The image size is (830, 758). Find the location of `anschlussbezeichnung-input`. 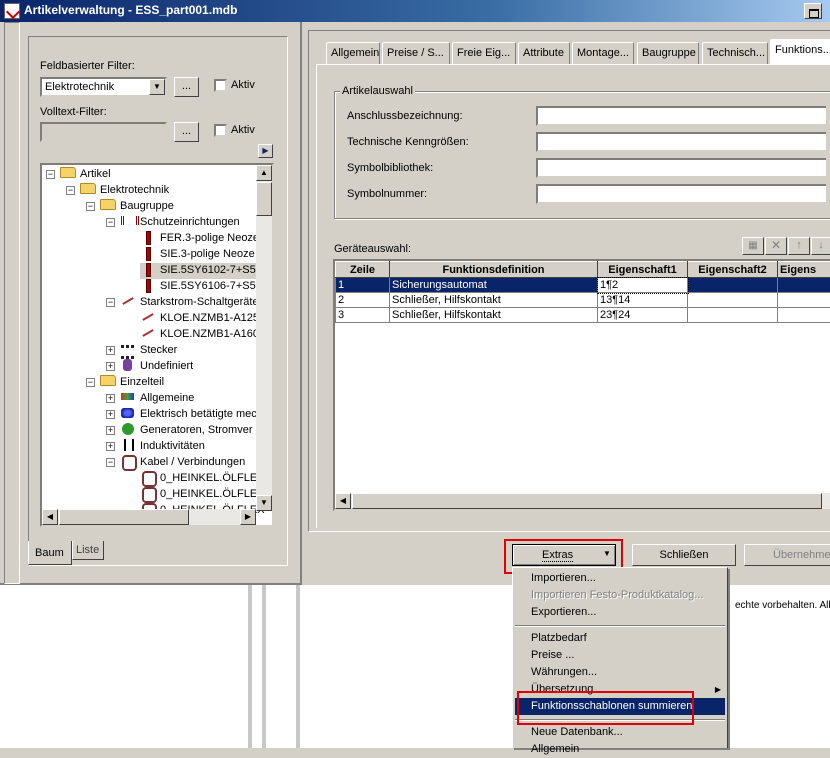

anschlussbezeichnung-input is located at coordinates (681, 116).